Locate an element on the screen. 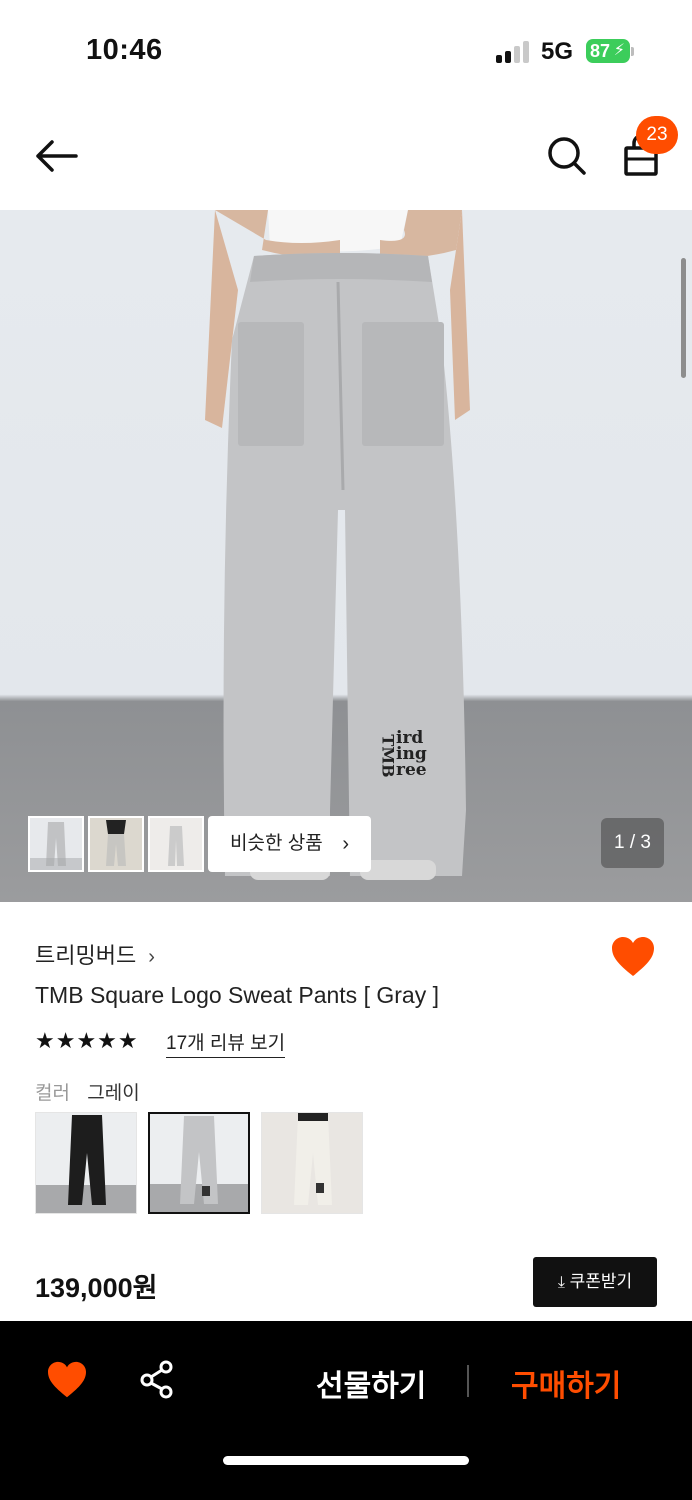 Image resolution: width=692 pixels, height=1500 pixels. battery-level: 87 is located at coordinates (600, 51).